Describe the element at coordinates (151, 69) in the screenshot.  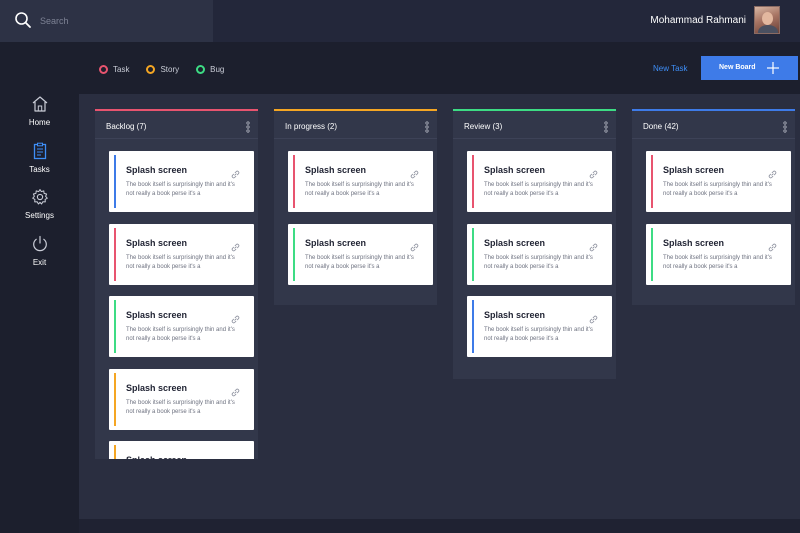
I see `story-dot-icon` at that location.